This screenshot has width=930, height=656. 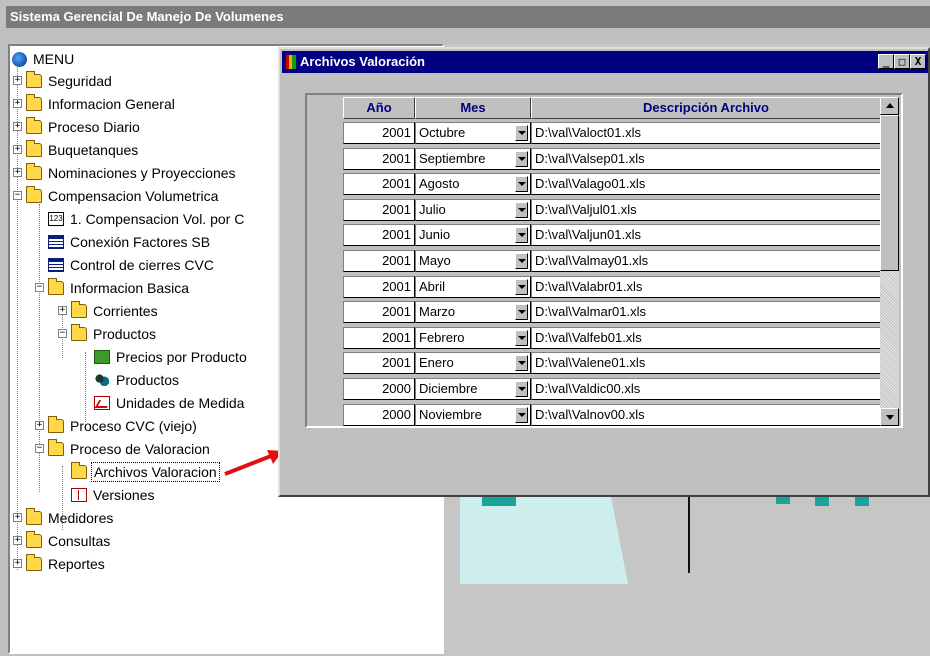 What do you see at coordinates (706, 108) in the screenshot?
I see `column-header-file-description: Descripción Archivo` at bounding box center [706, 108].